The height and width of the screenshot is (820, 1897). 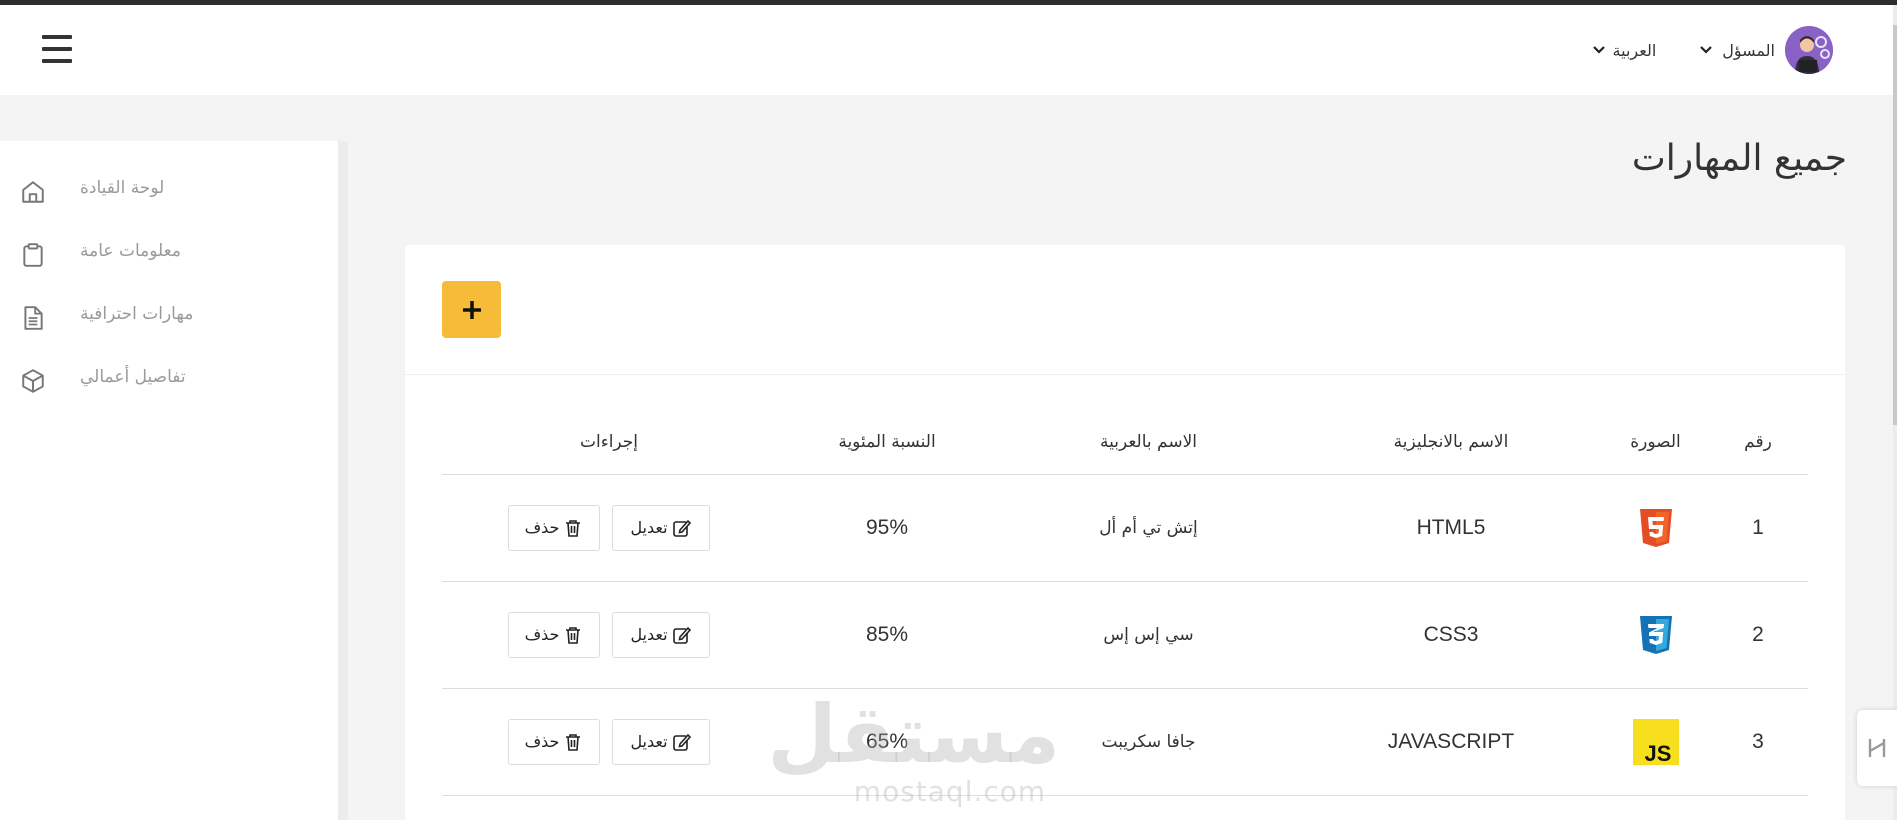 I want to click on table-row: 1 HTML5 إتش تي أم أل 95% تعديل حذف, so click(x=1125, y=528).